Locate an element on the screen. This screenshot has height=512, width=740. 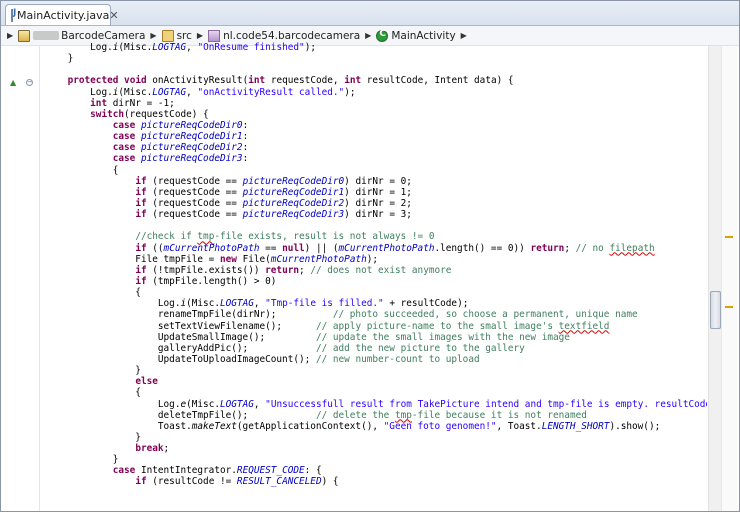
breadcrumb-label: MainActivity is located at coordinates (423, 35).